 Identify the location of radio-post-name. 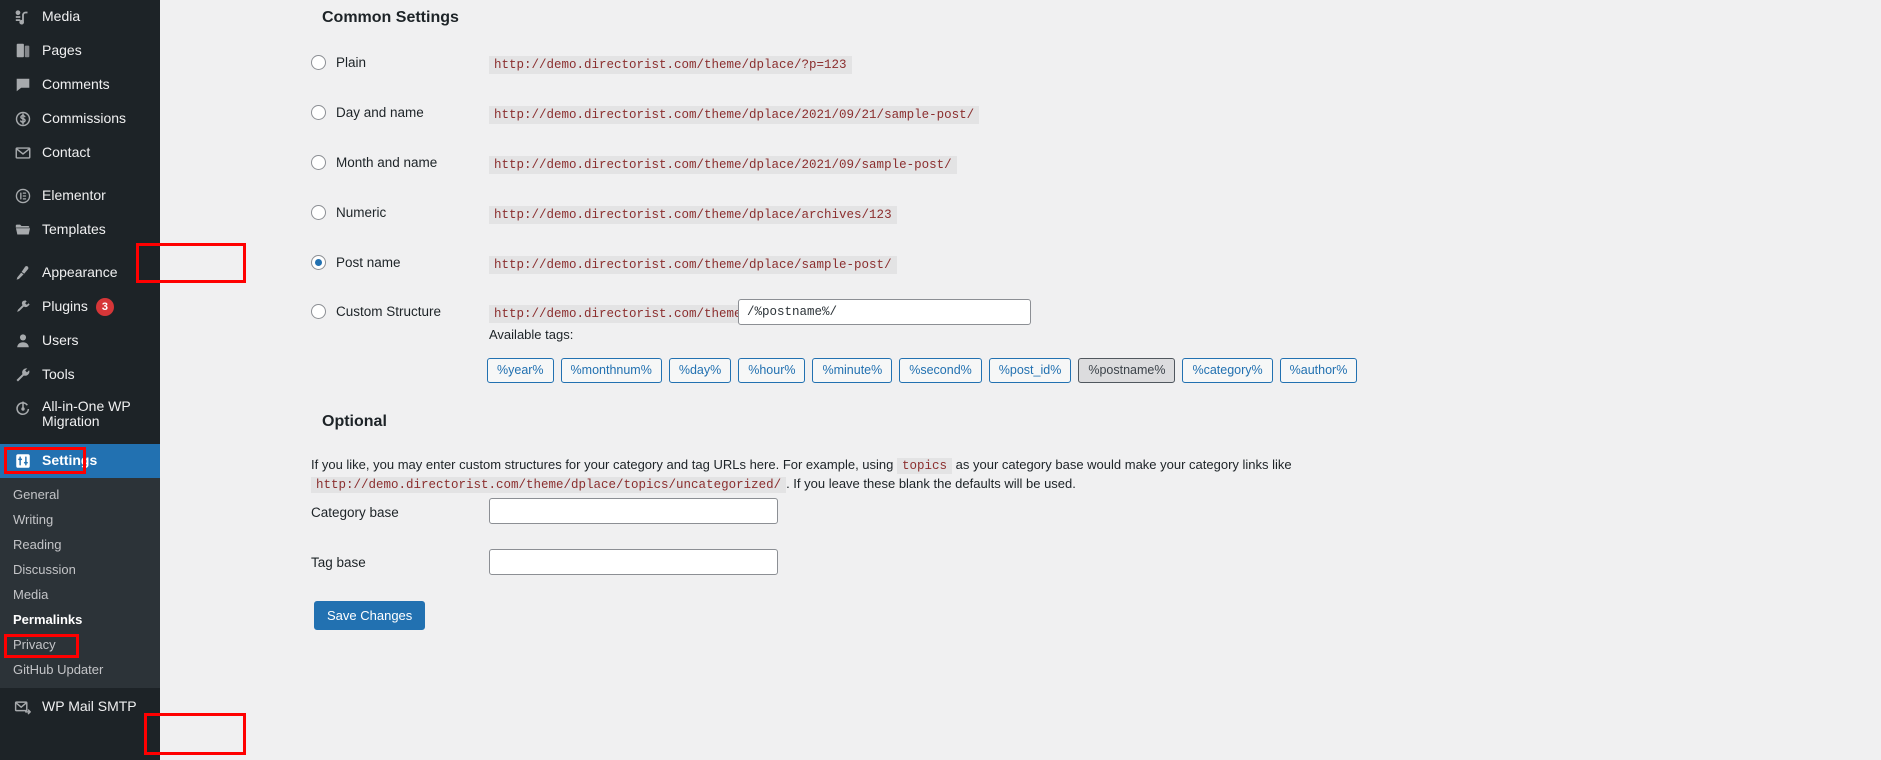
(318, 262).